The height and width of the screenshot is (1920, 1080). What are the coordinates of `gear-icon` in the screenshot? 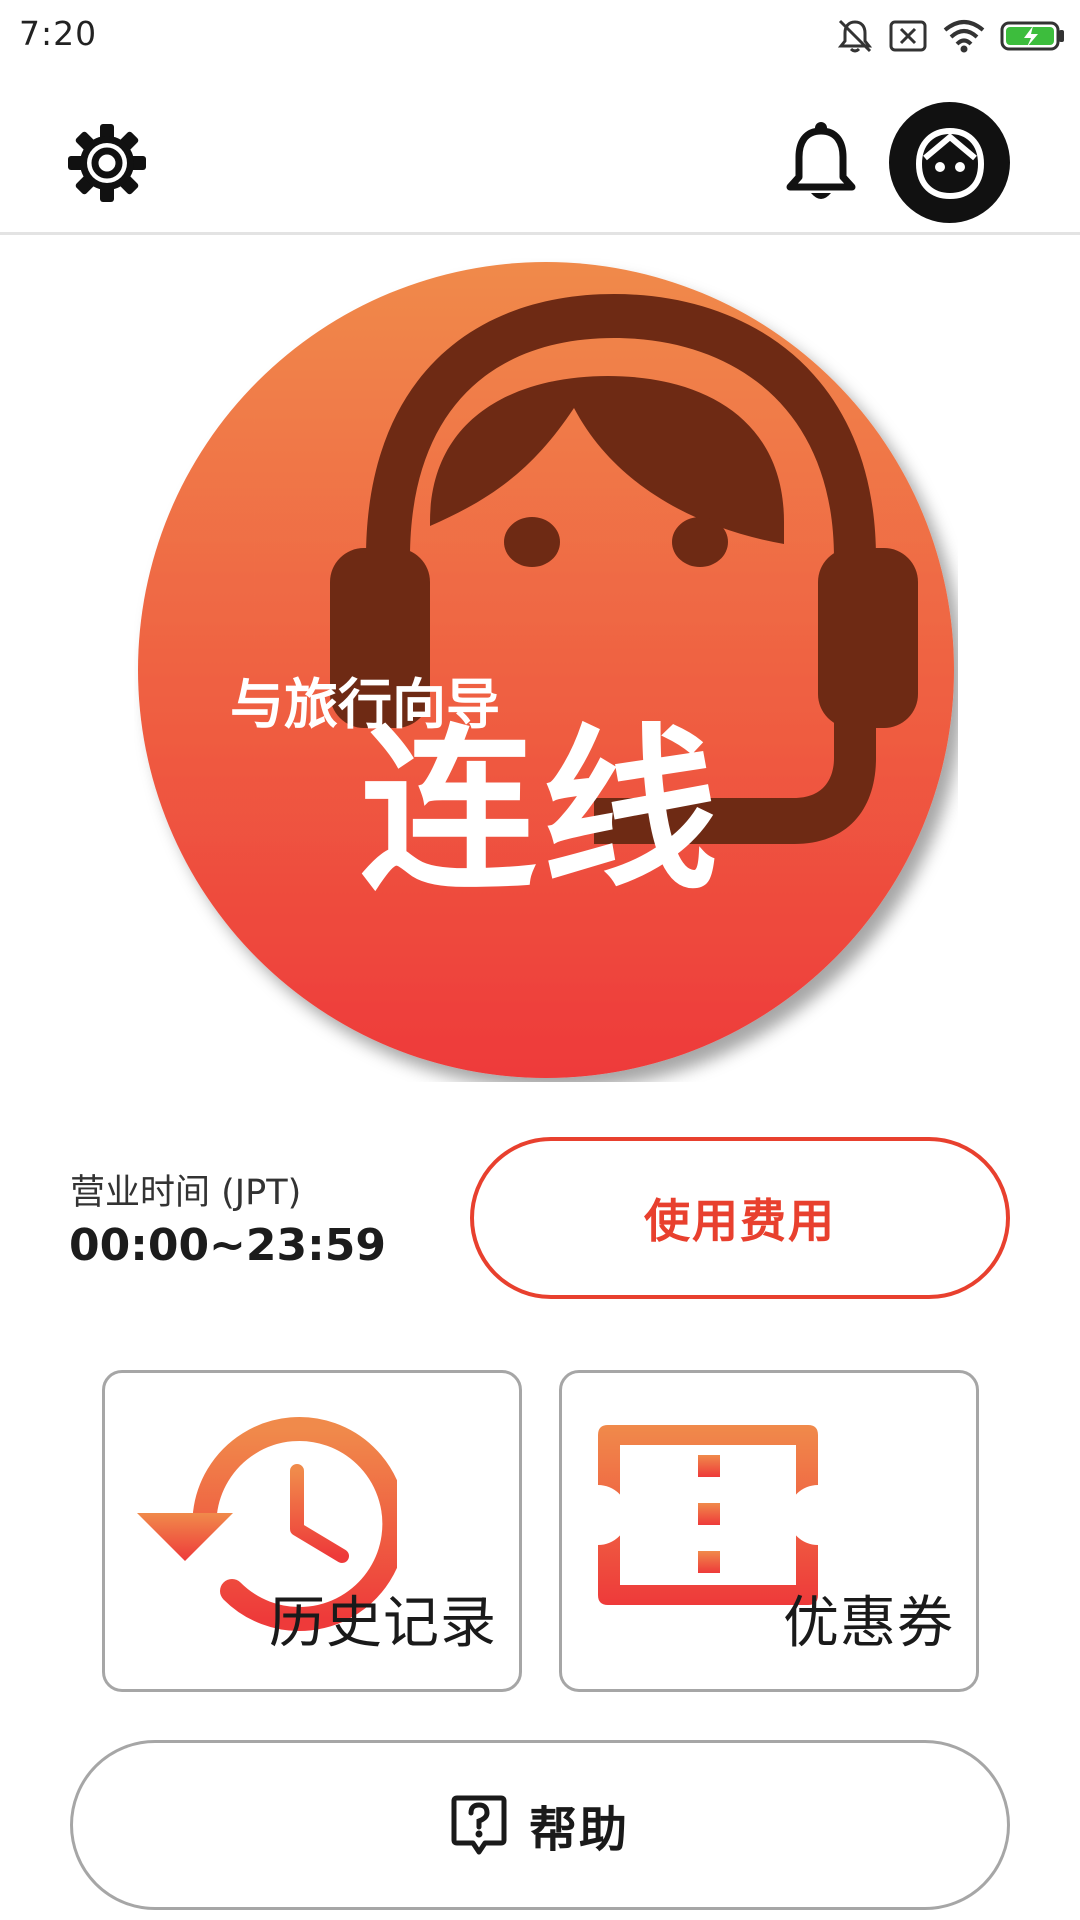 It's located at (107, 163).